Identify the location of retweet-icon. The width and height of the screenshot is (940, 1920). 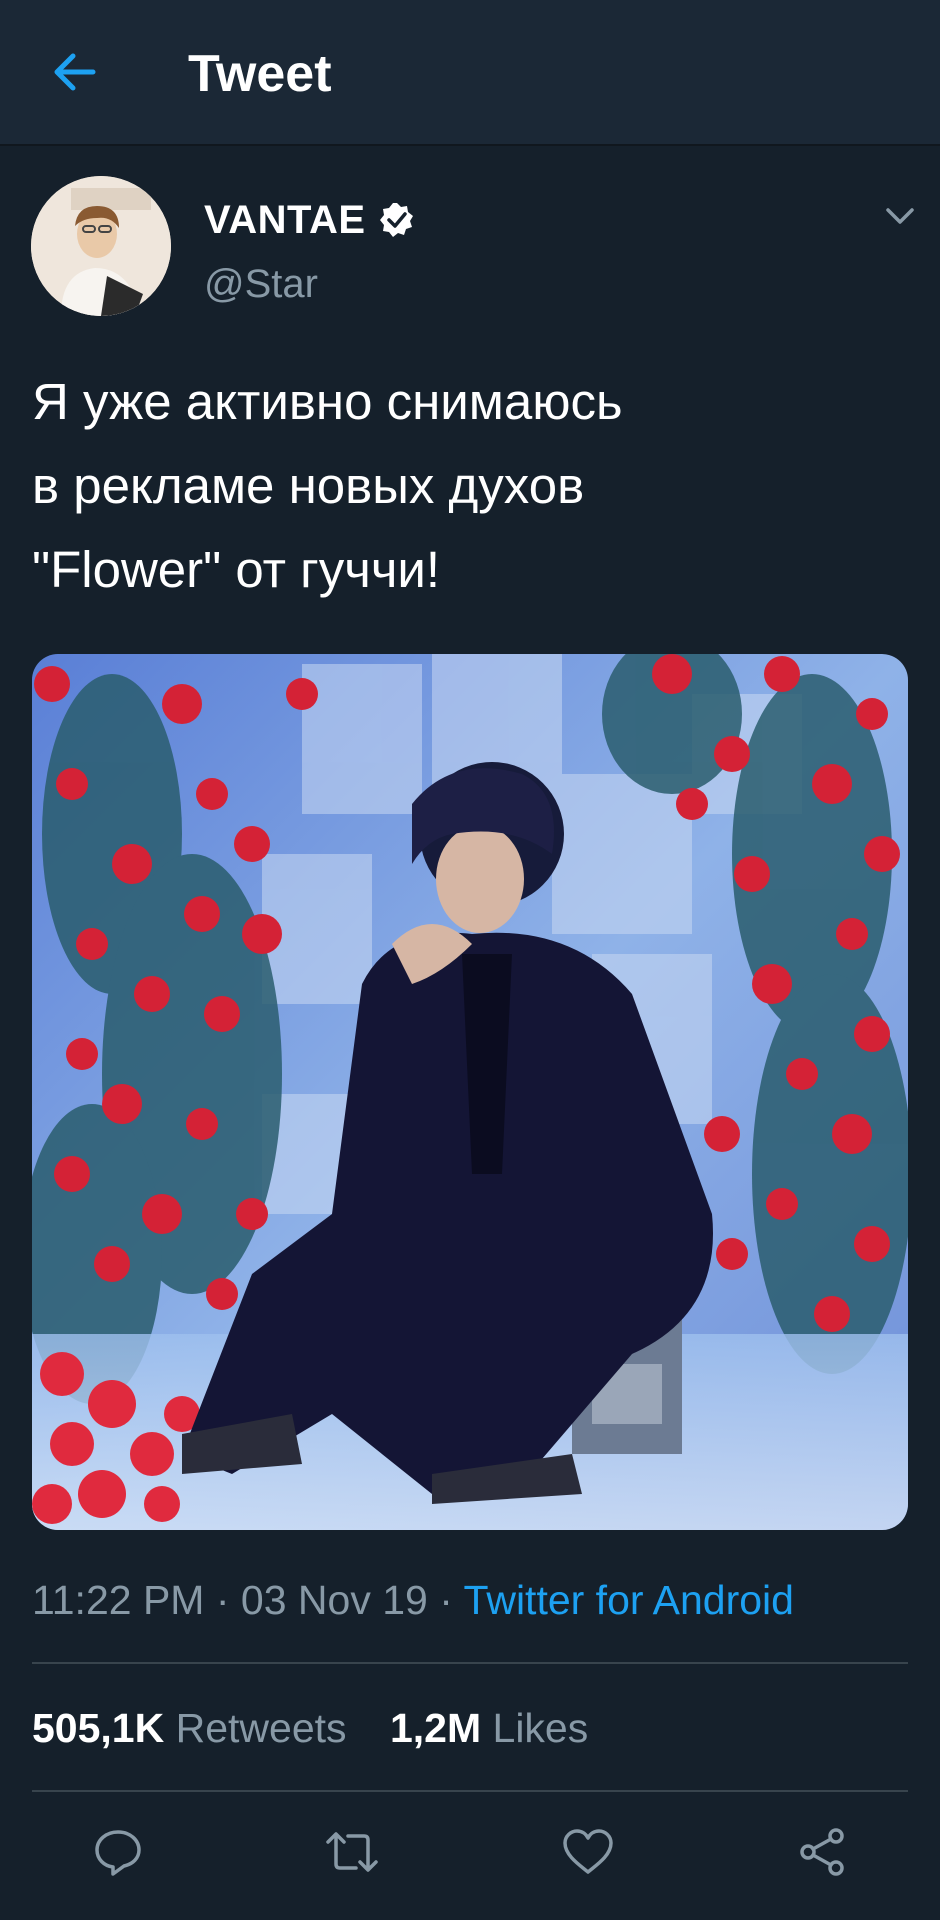
(352, 1852).